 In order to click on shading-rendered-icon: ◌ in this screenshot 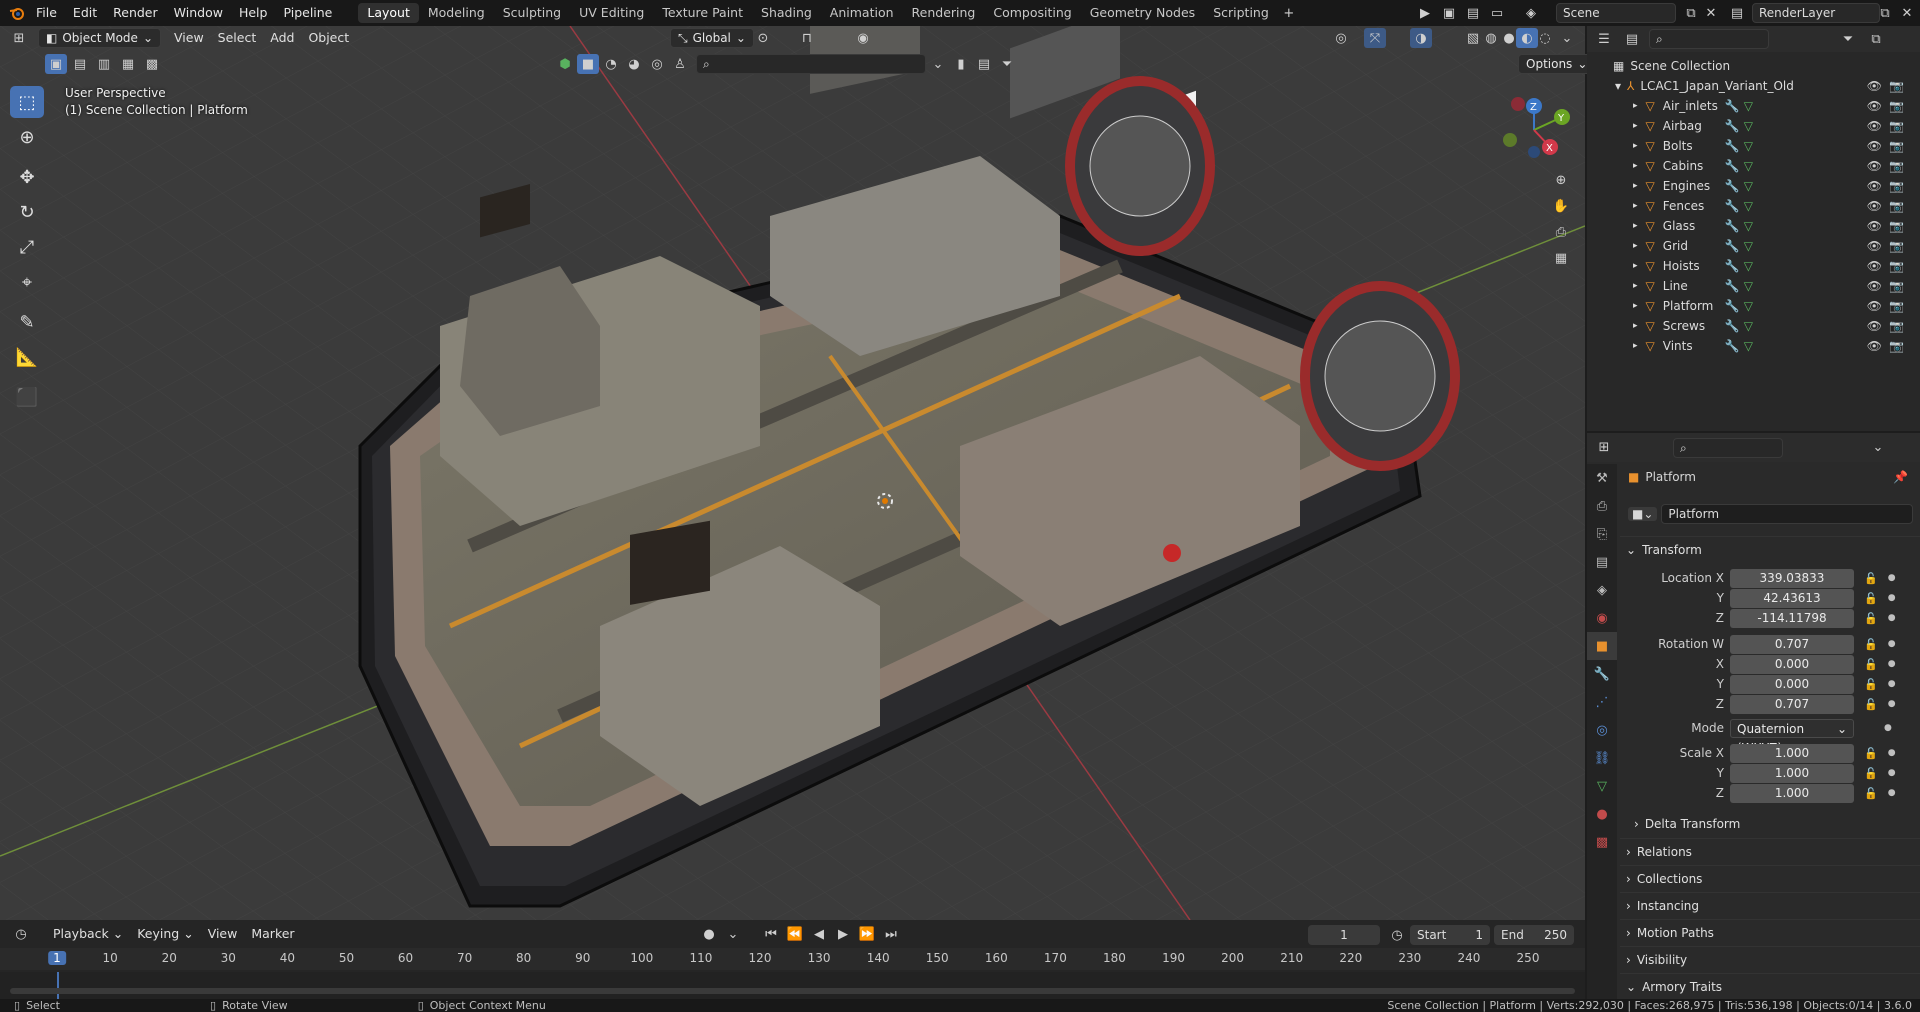, I will do `click(1545, 38)`.